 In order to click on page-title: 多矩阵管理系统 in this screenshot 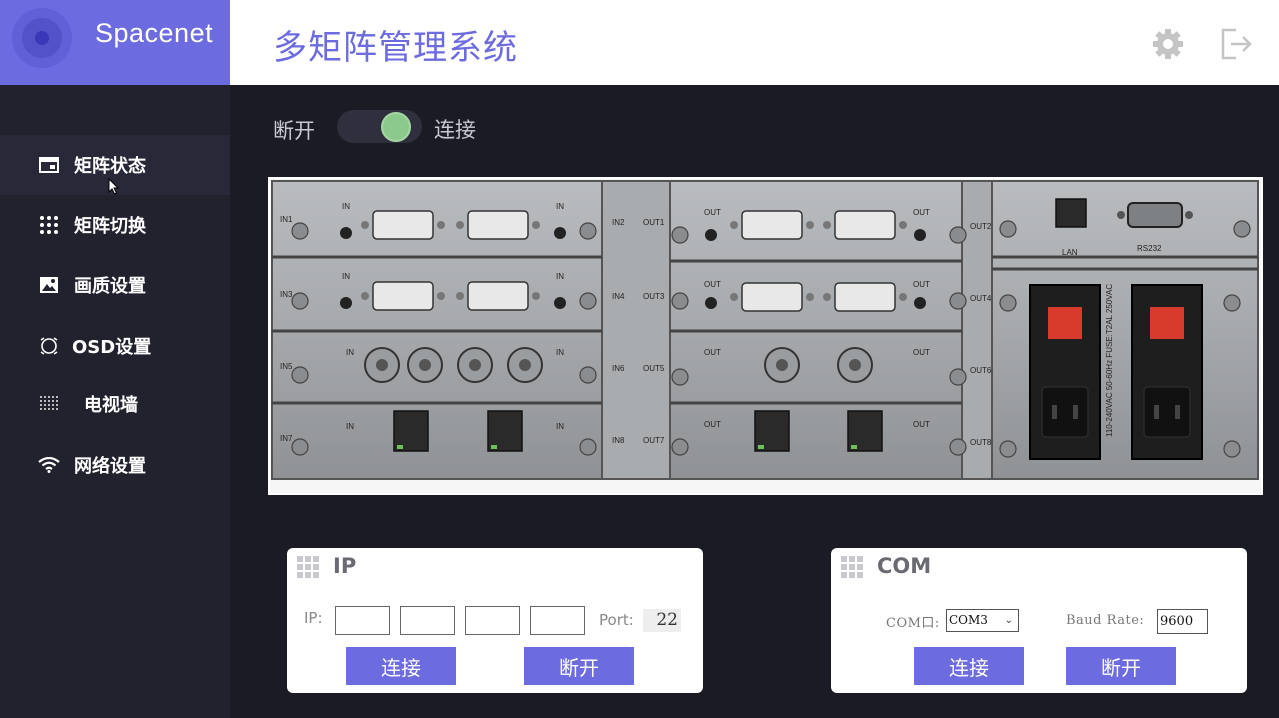, I will do `click(395, 48)`.